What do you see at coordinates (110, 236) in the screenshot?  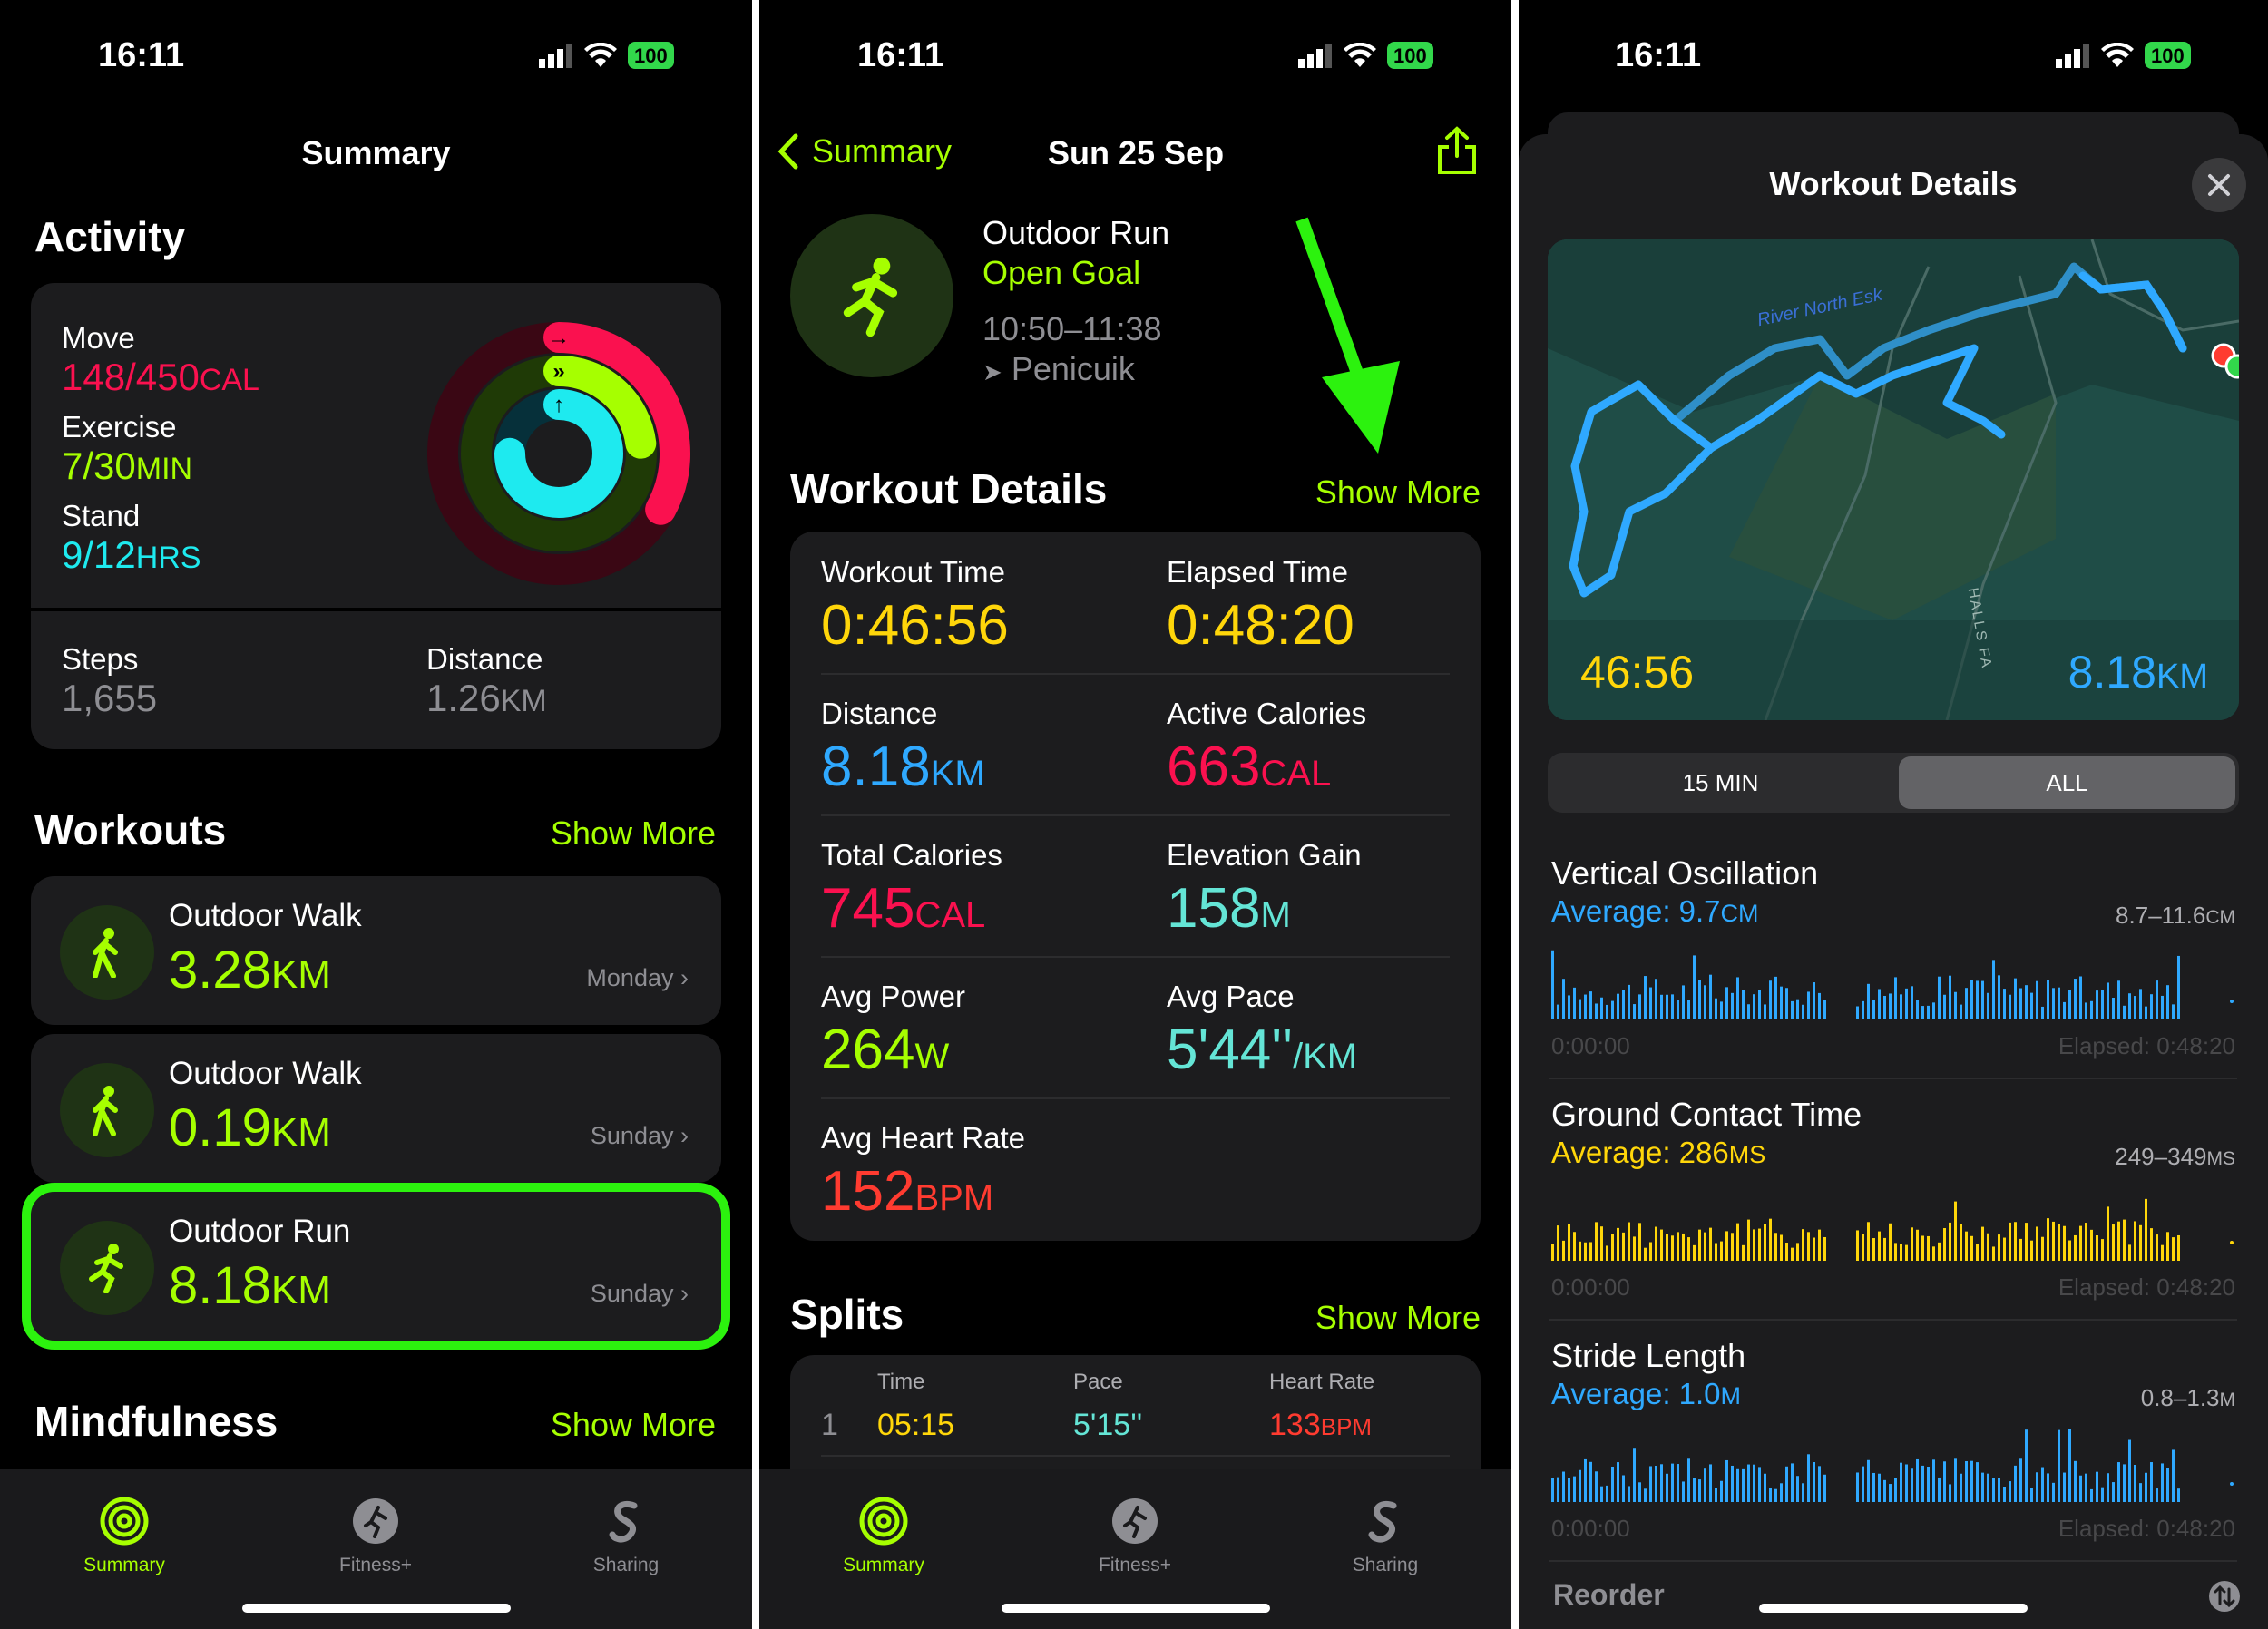 I see `activity-title: Activity` at bounding box center [110, 236].